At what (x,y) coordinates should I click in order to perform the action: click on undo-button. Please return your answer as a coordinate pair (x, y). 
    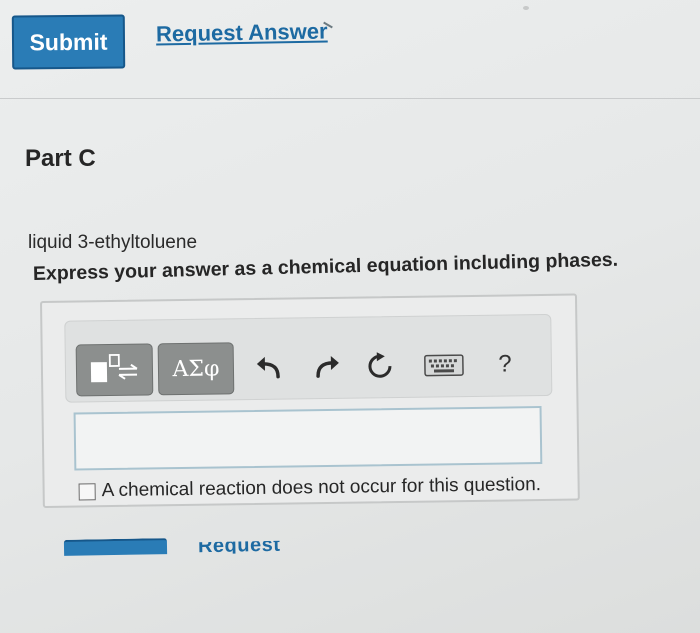
    Looking at the image, I should click on (269, 368).